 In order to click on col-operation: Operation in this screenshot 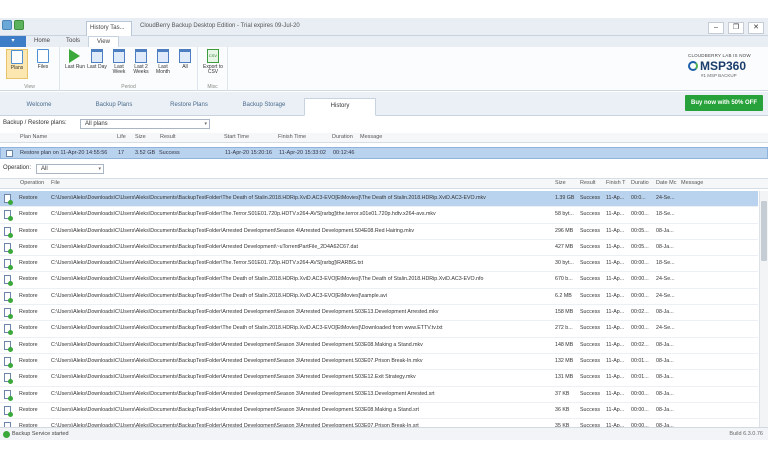, I will do `click(32, 183)`.